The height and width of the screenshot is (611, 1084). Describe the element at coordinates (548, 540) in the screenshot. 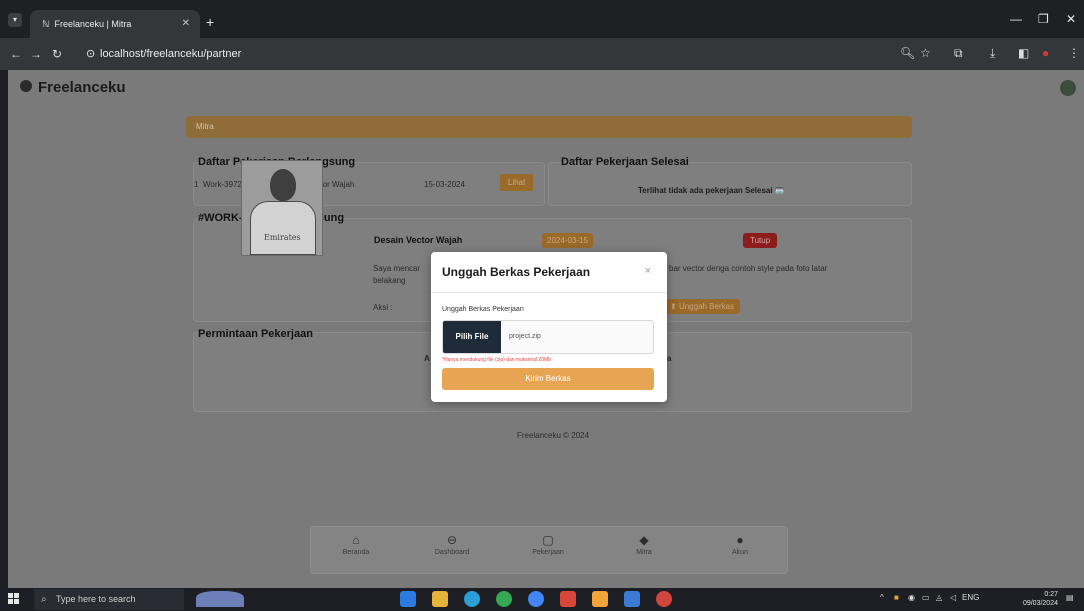

I see `briefcase-icon: ▢` at that location.